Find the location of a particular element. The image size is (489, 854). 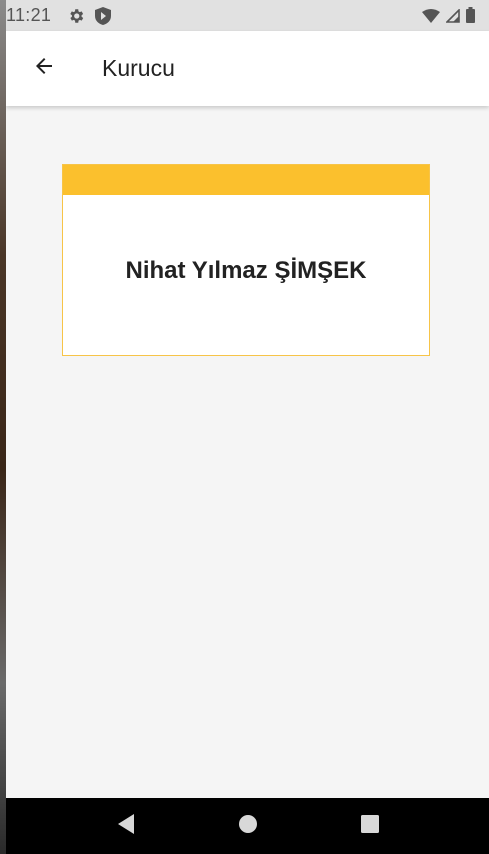

card-body: Nihat Yılmaz ŞİMŞEK is located at coordinates (246, 275).